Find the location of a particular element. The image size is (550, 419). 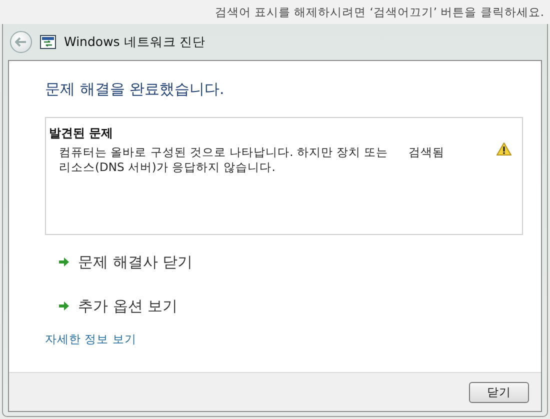

warning-icon is located at coordinates (504, 149).